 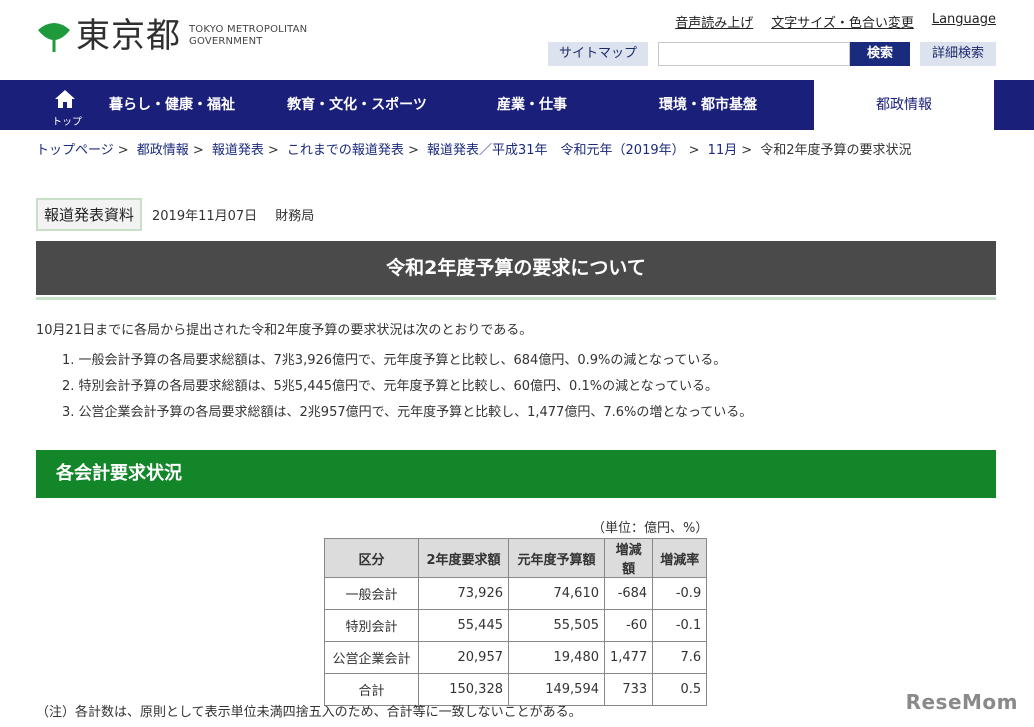 What do you see at coordinates (463, 625) in the screenshot?
I see `cell-fy2-request: 55,445` at bounding box center [463, 625].